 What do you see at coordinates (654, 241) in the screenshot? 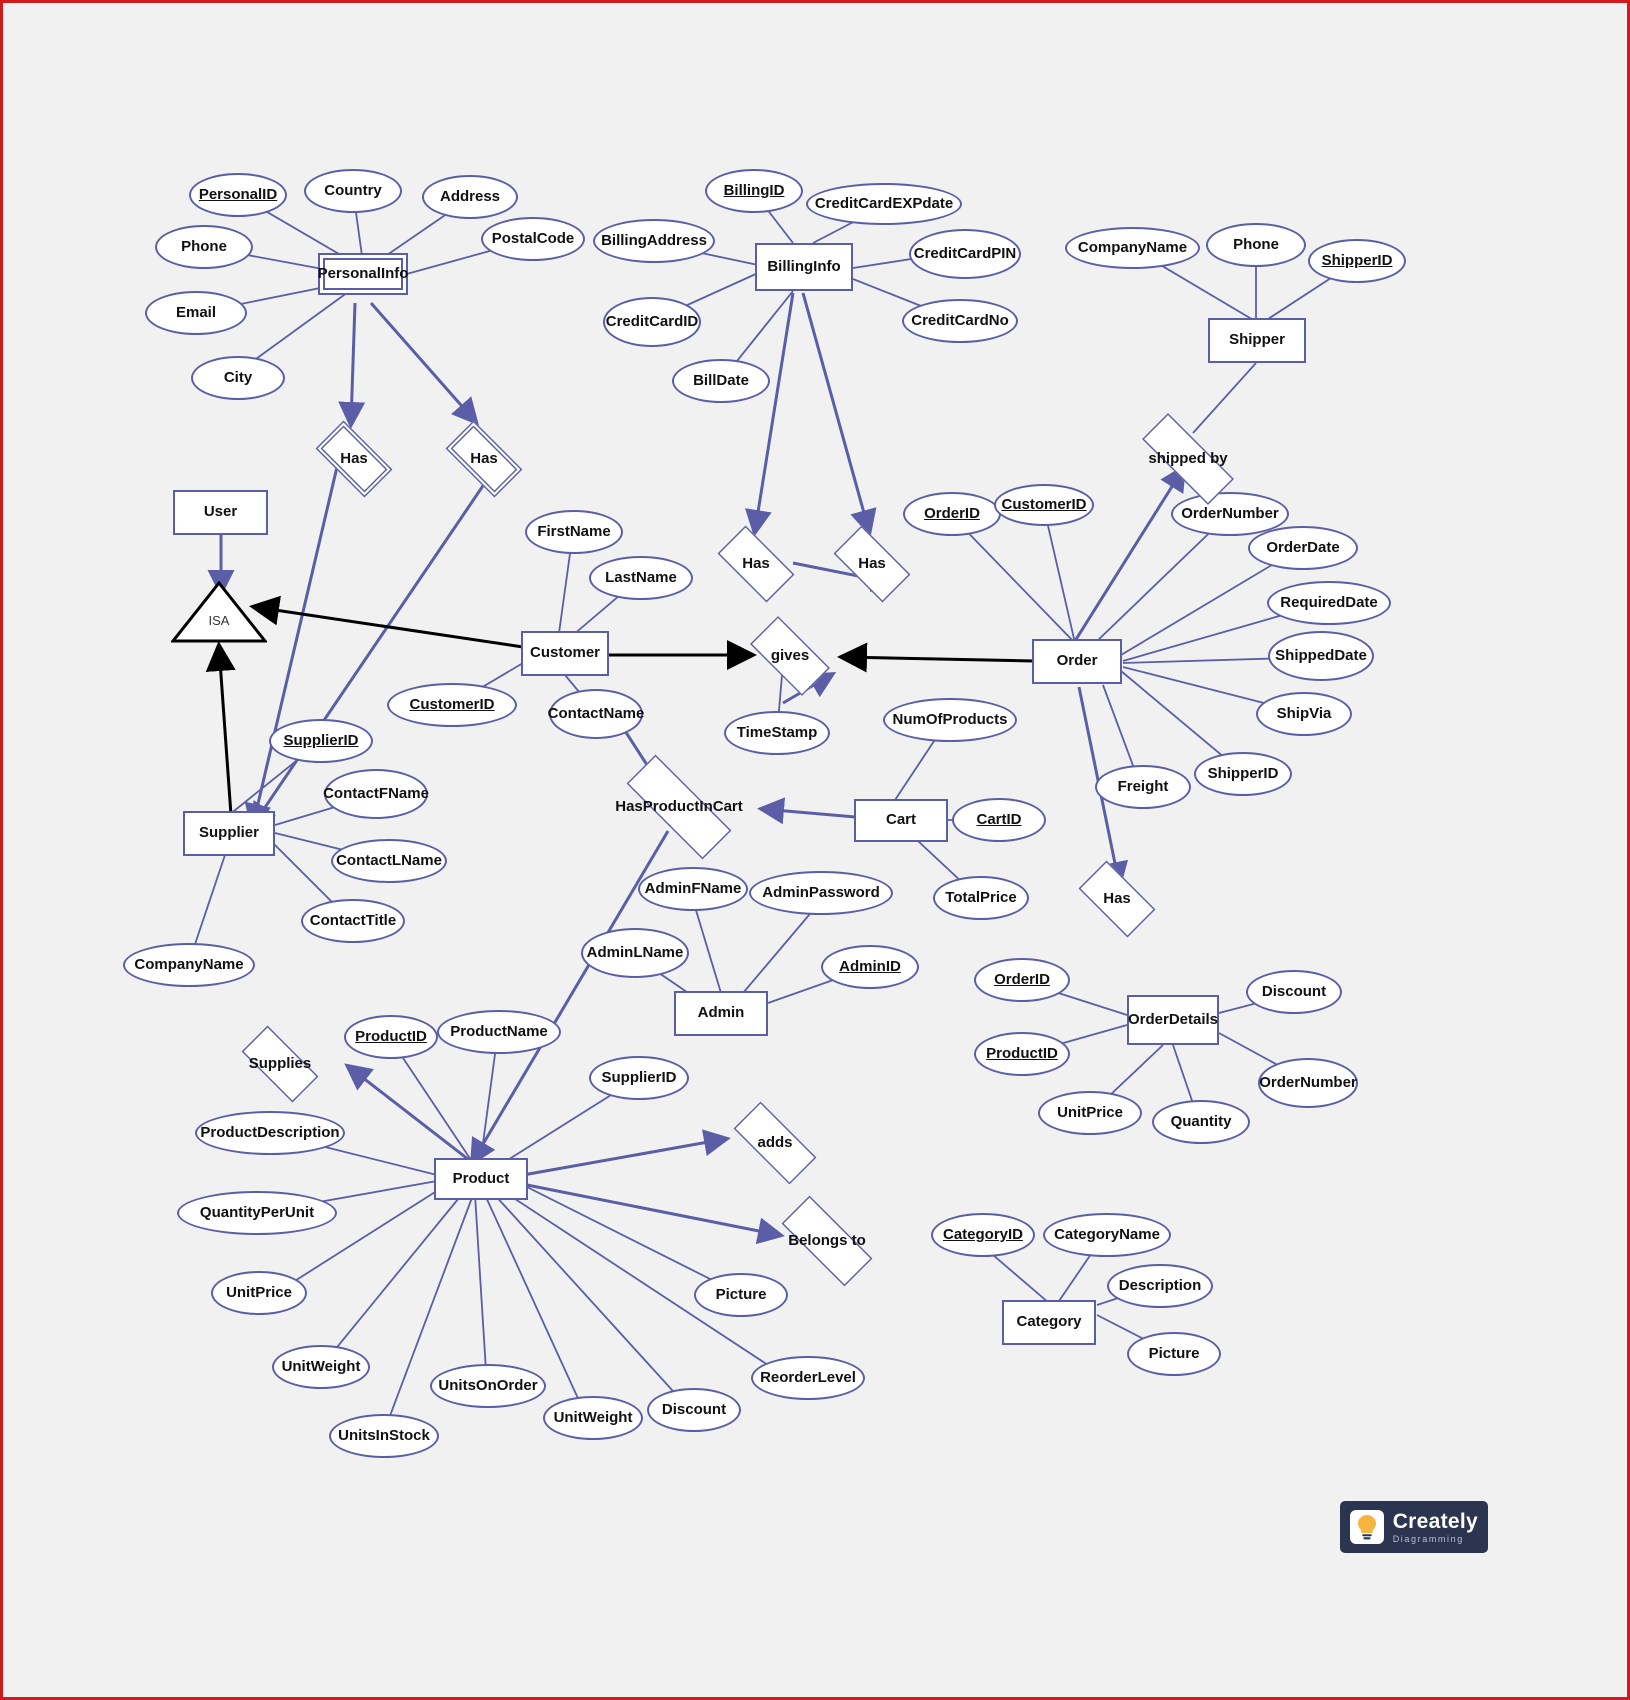
I see `attribute-billingaddress: BillingAddress` at bounding box center [654, 241].